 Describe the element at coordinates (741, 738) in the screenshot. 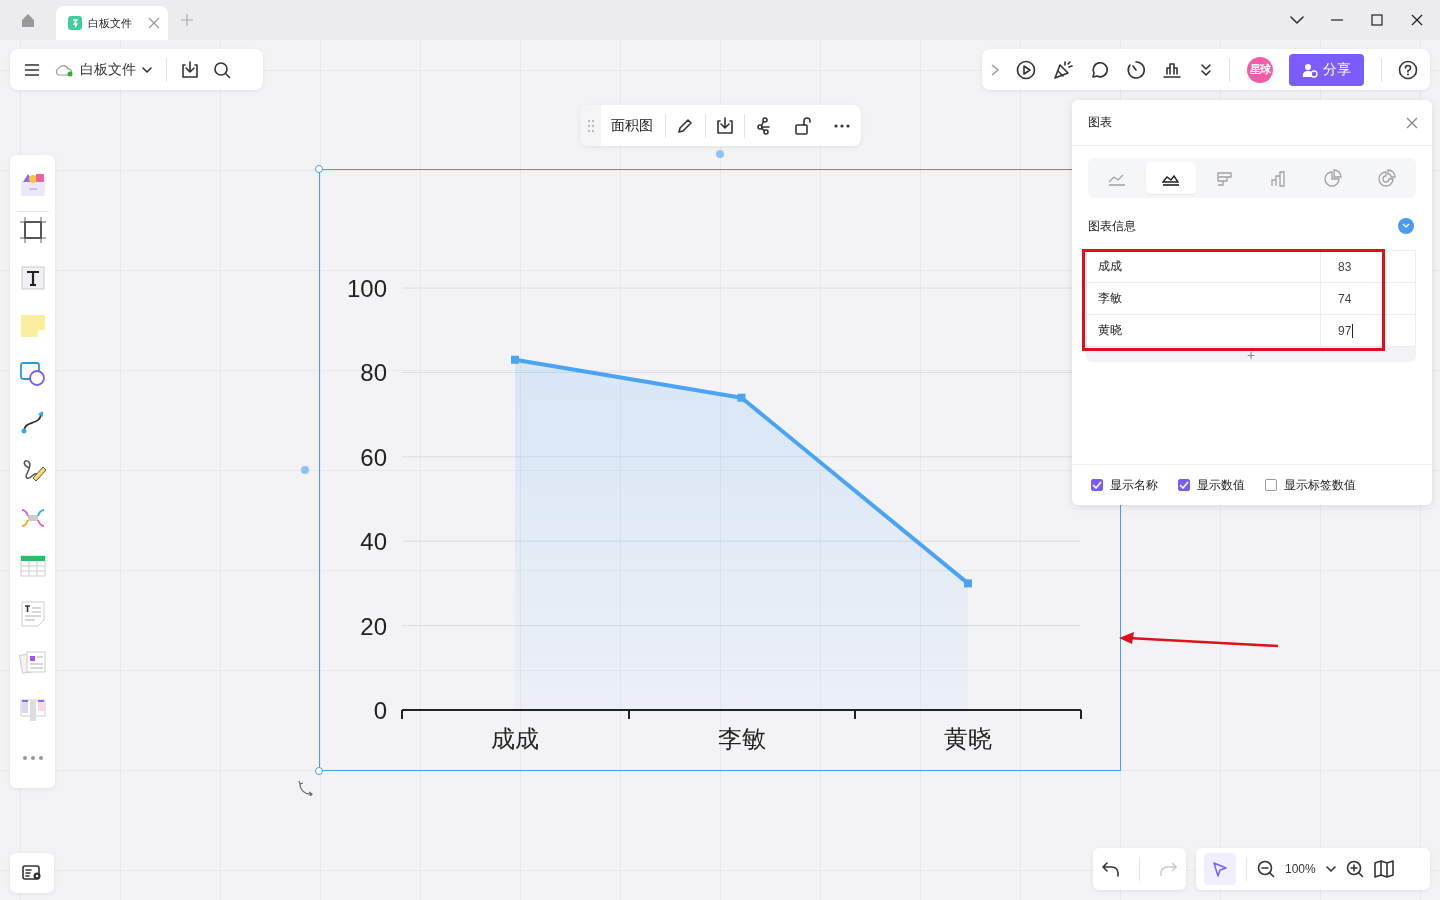

I see `category-label: 李敏` at that location.